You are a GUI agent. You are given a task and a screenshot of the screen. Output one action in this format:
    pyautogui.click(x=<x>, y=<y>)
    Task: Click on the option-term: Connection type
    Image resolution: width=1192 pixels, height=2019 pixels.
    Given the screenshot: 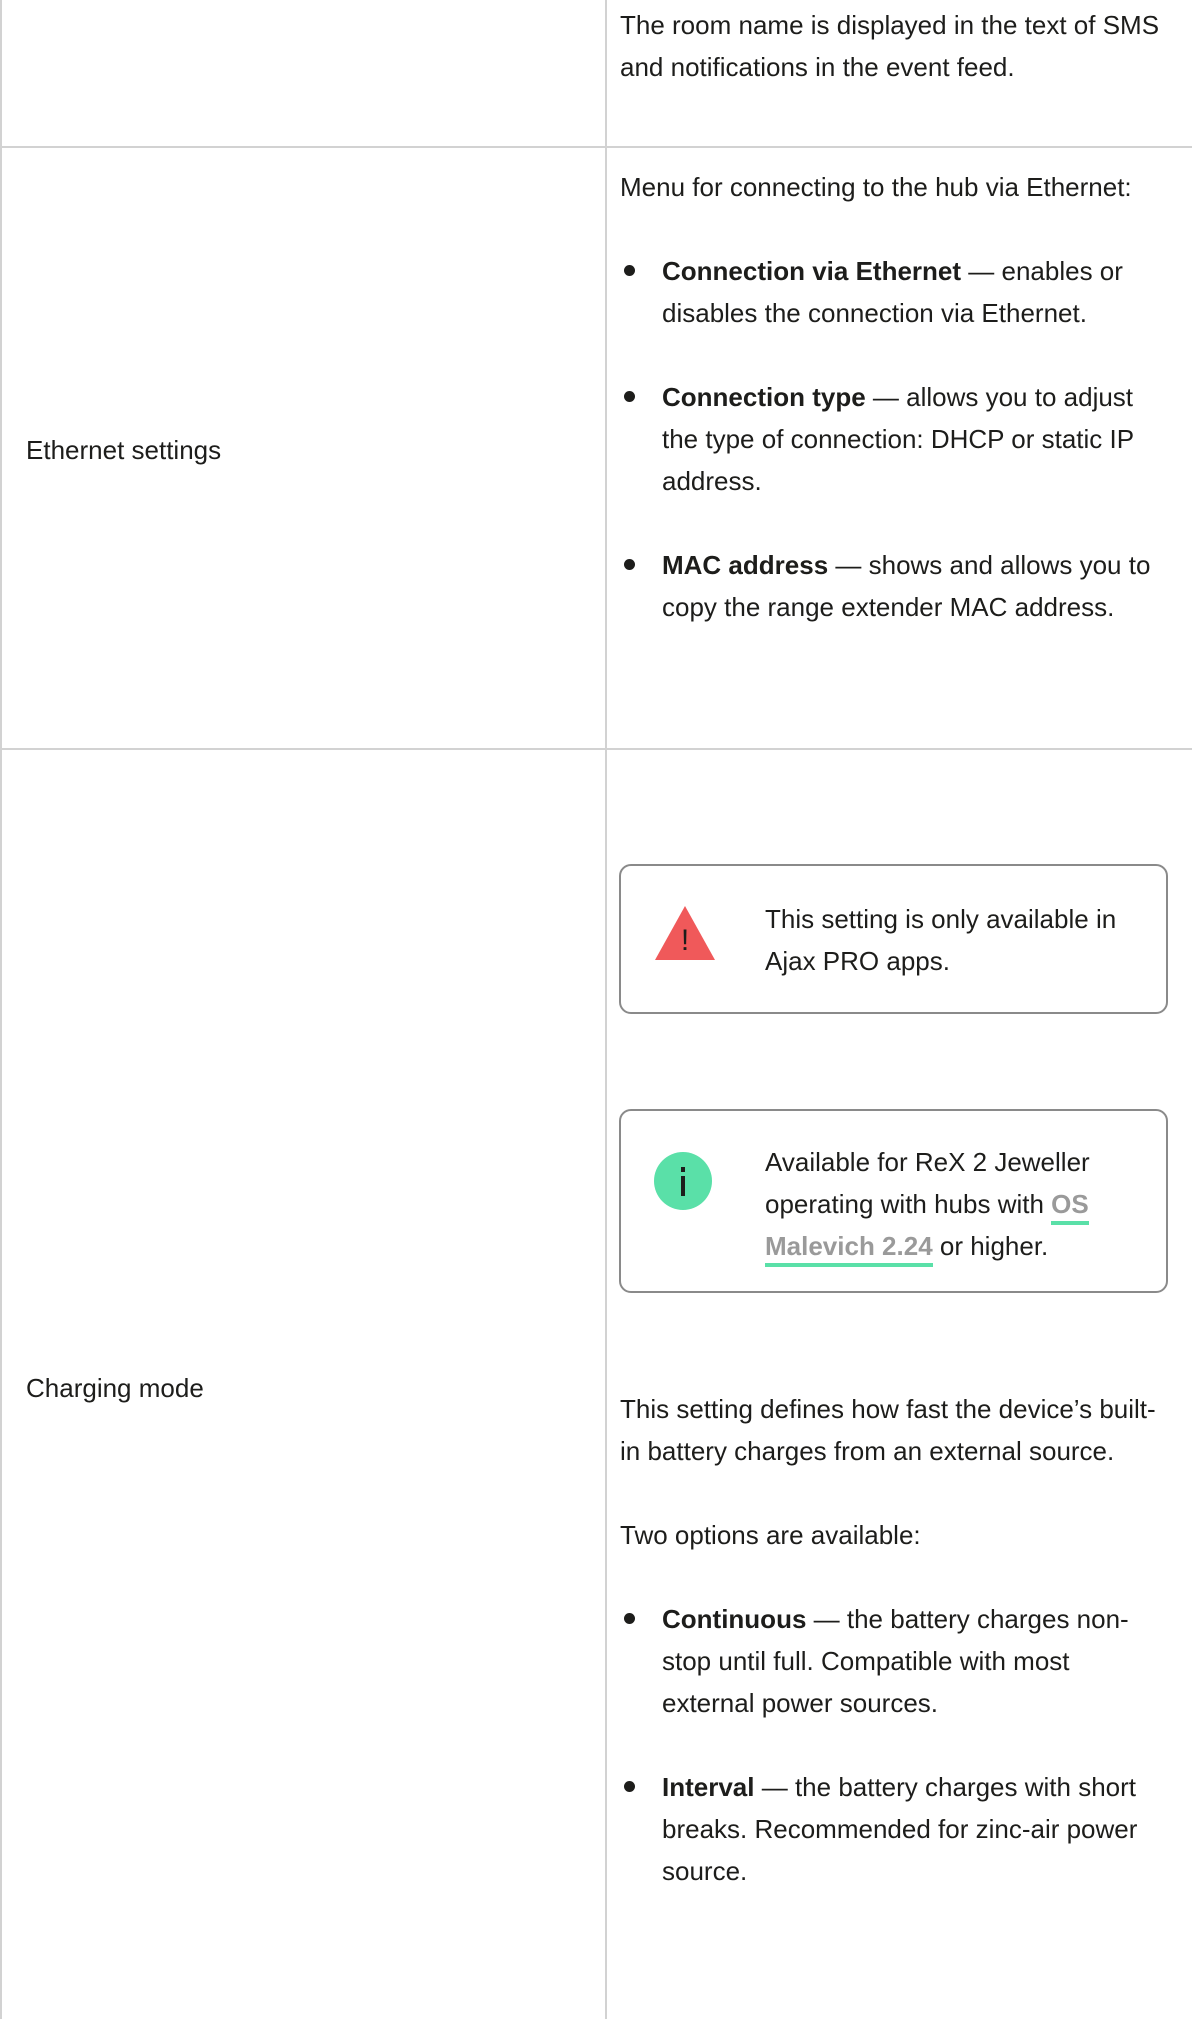 What is the action you would take?
    pyautogui.click(x=764, y=397)
    